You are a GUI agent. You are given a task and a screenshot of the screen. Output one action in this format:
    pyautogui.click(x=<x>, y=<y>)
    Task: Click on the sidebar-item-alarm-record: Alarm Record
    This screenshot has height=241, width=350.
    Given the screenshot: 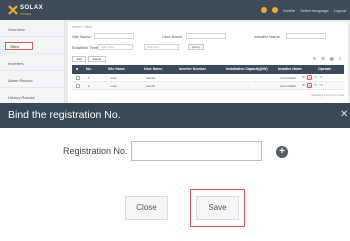 What is the action you would take?
    pyautogui.click(x=32, y=79)
    